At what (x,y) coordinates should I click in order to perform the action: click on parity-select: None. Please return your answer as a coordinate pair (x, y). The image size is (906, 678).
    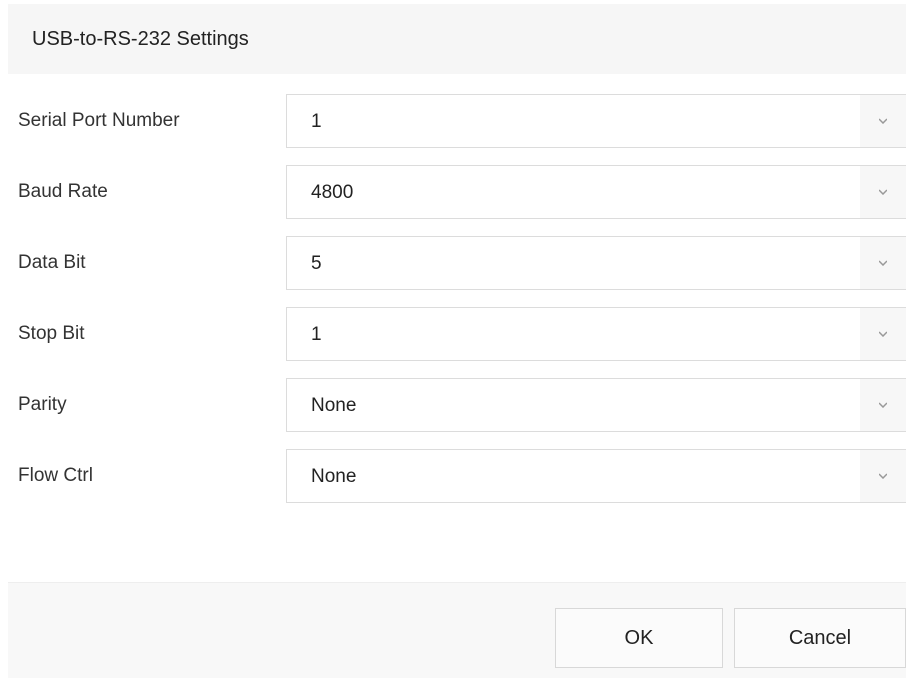
    Looking at the image, I should click on (596, 405).